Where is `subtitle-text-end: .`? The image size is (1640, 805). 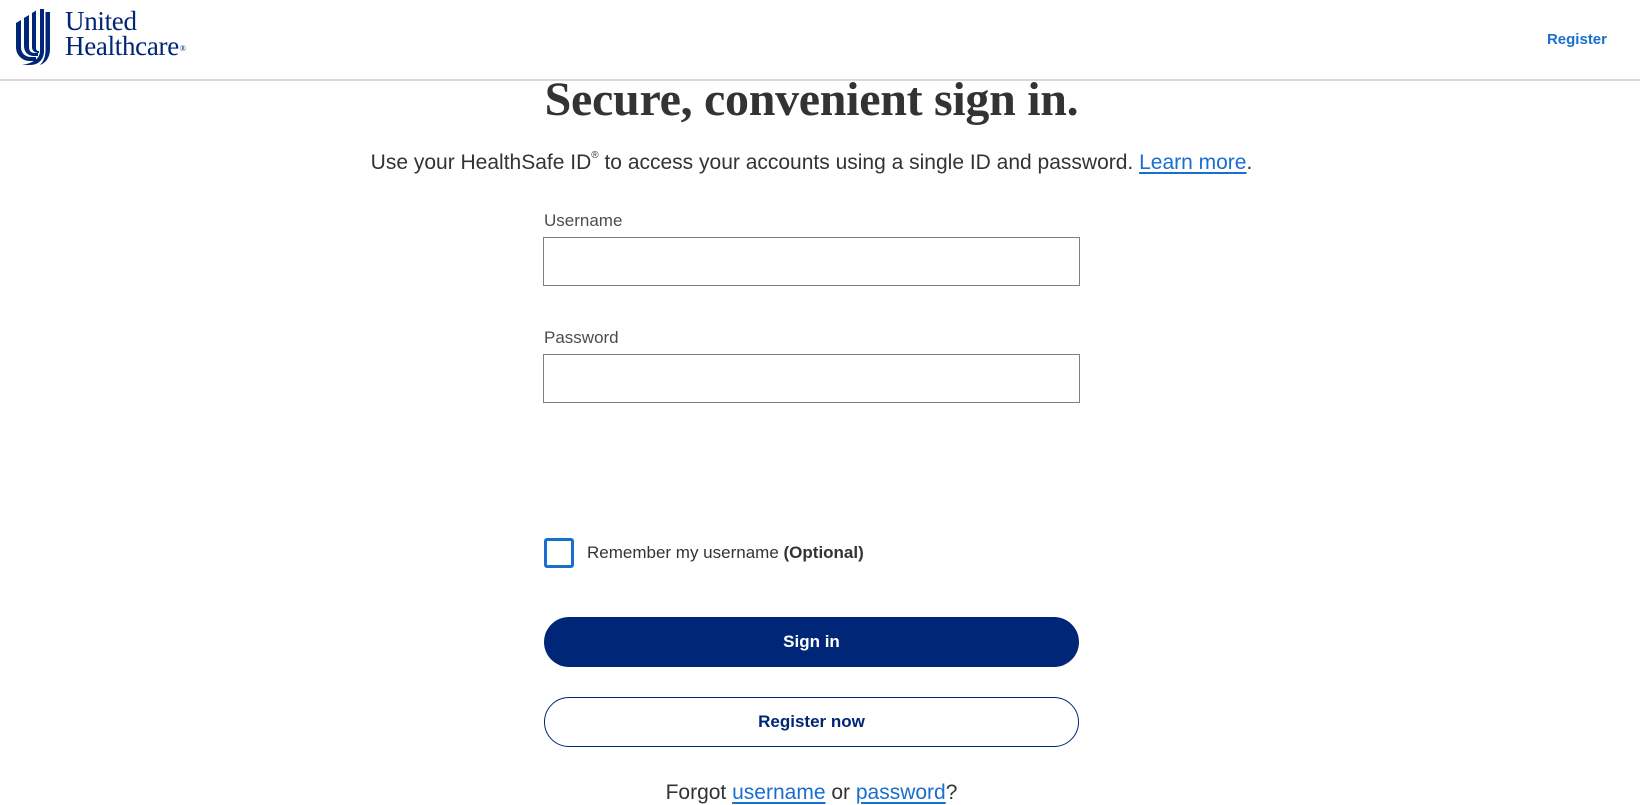
subtitle-text-end: . is located at coordinates (1249, 162).